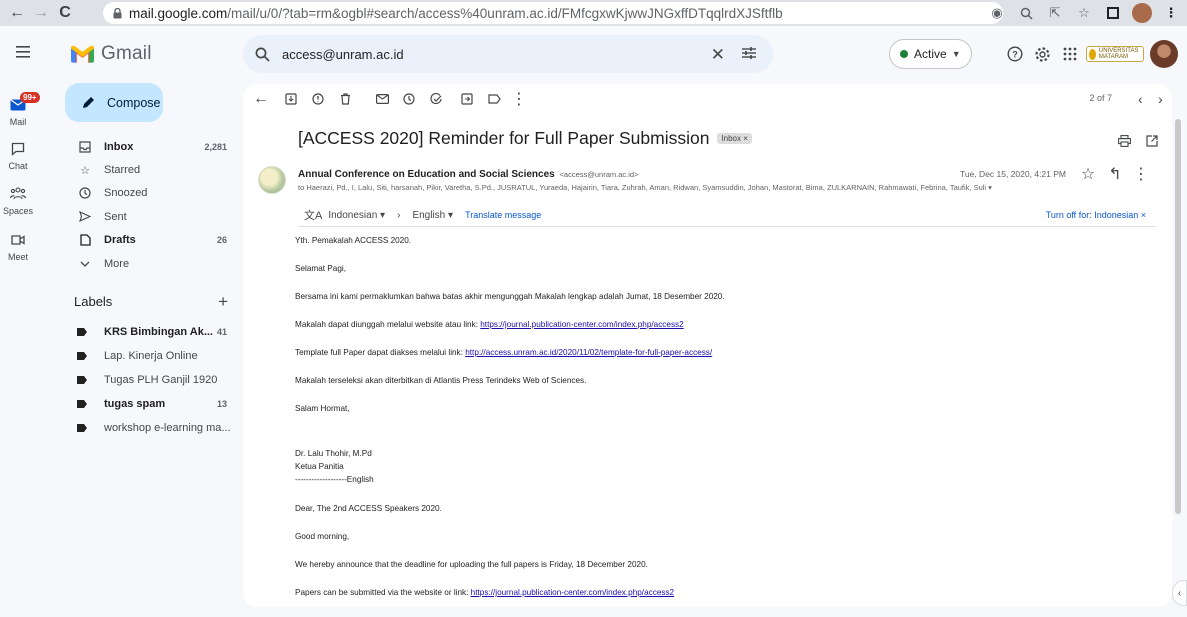  What do you see at coordinates (272, 180) in the screenshot?
I see `sender-avatar` at bounding box center [272, 180].